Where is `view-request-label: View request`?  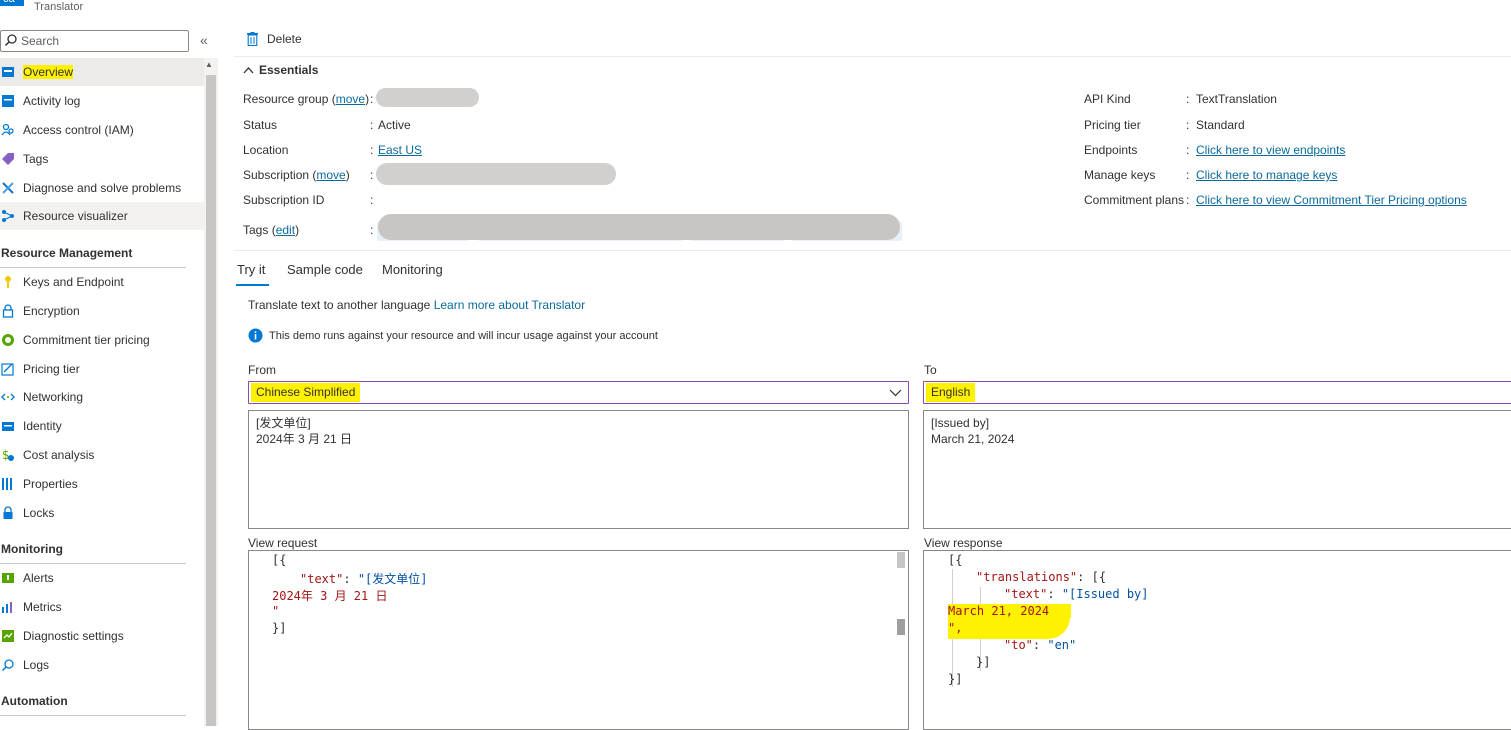
view-request-label: View request is located at coordinates (283, 543).